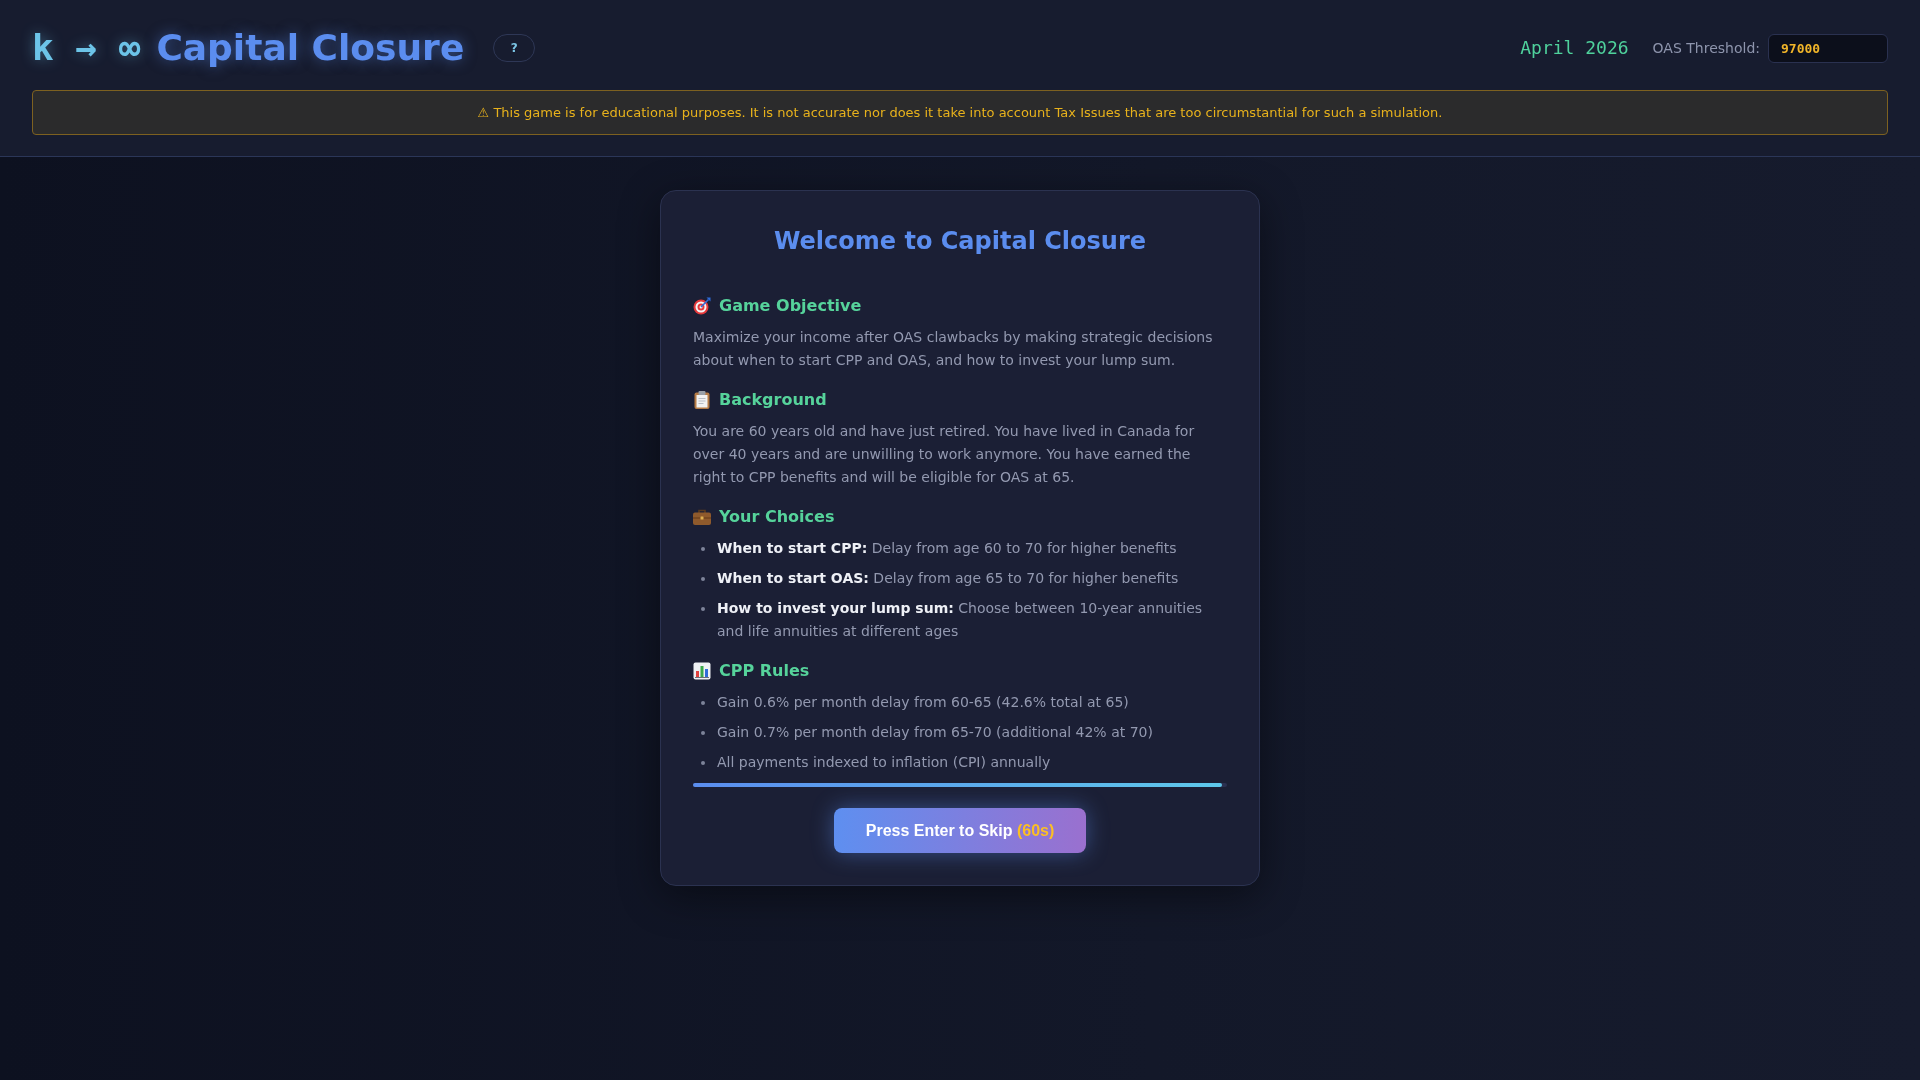  Describe the element at coordinates (702, 671) in the screenshot. I see `bar-chart-icon` at that location.